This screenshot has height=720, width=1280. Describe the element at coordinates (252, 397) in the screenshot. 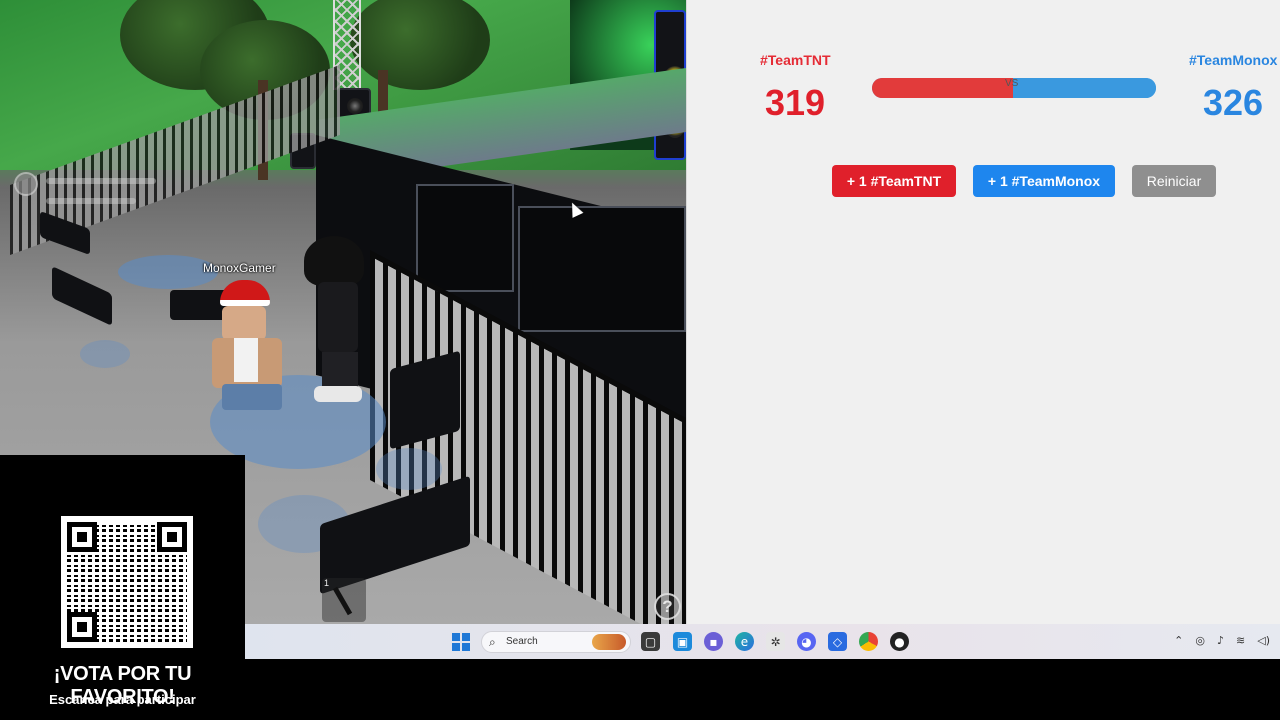

I see `avatar-pants` at that location.